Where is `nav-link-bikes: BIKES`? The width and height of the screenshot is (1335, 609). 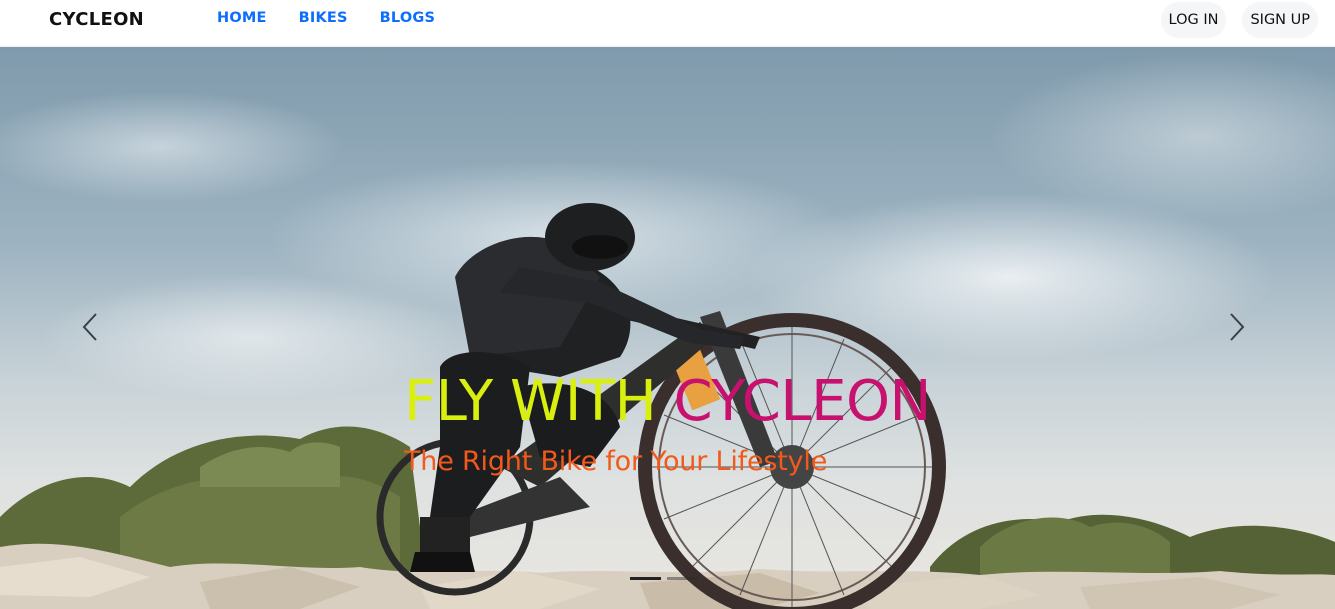
nav-link-bikes: BIKES is located at coordinates (323, 18).